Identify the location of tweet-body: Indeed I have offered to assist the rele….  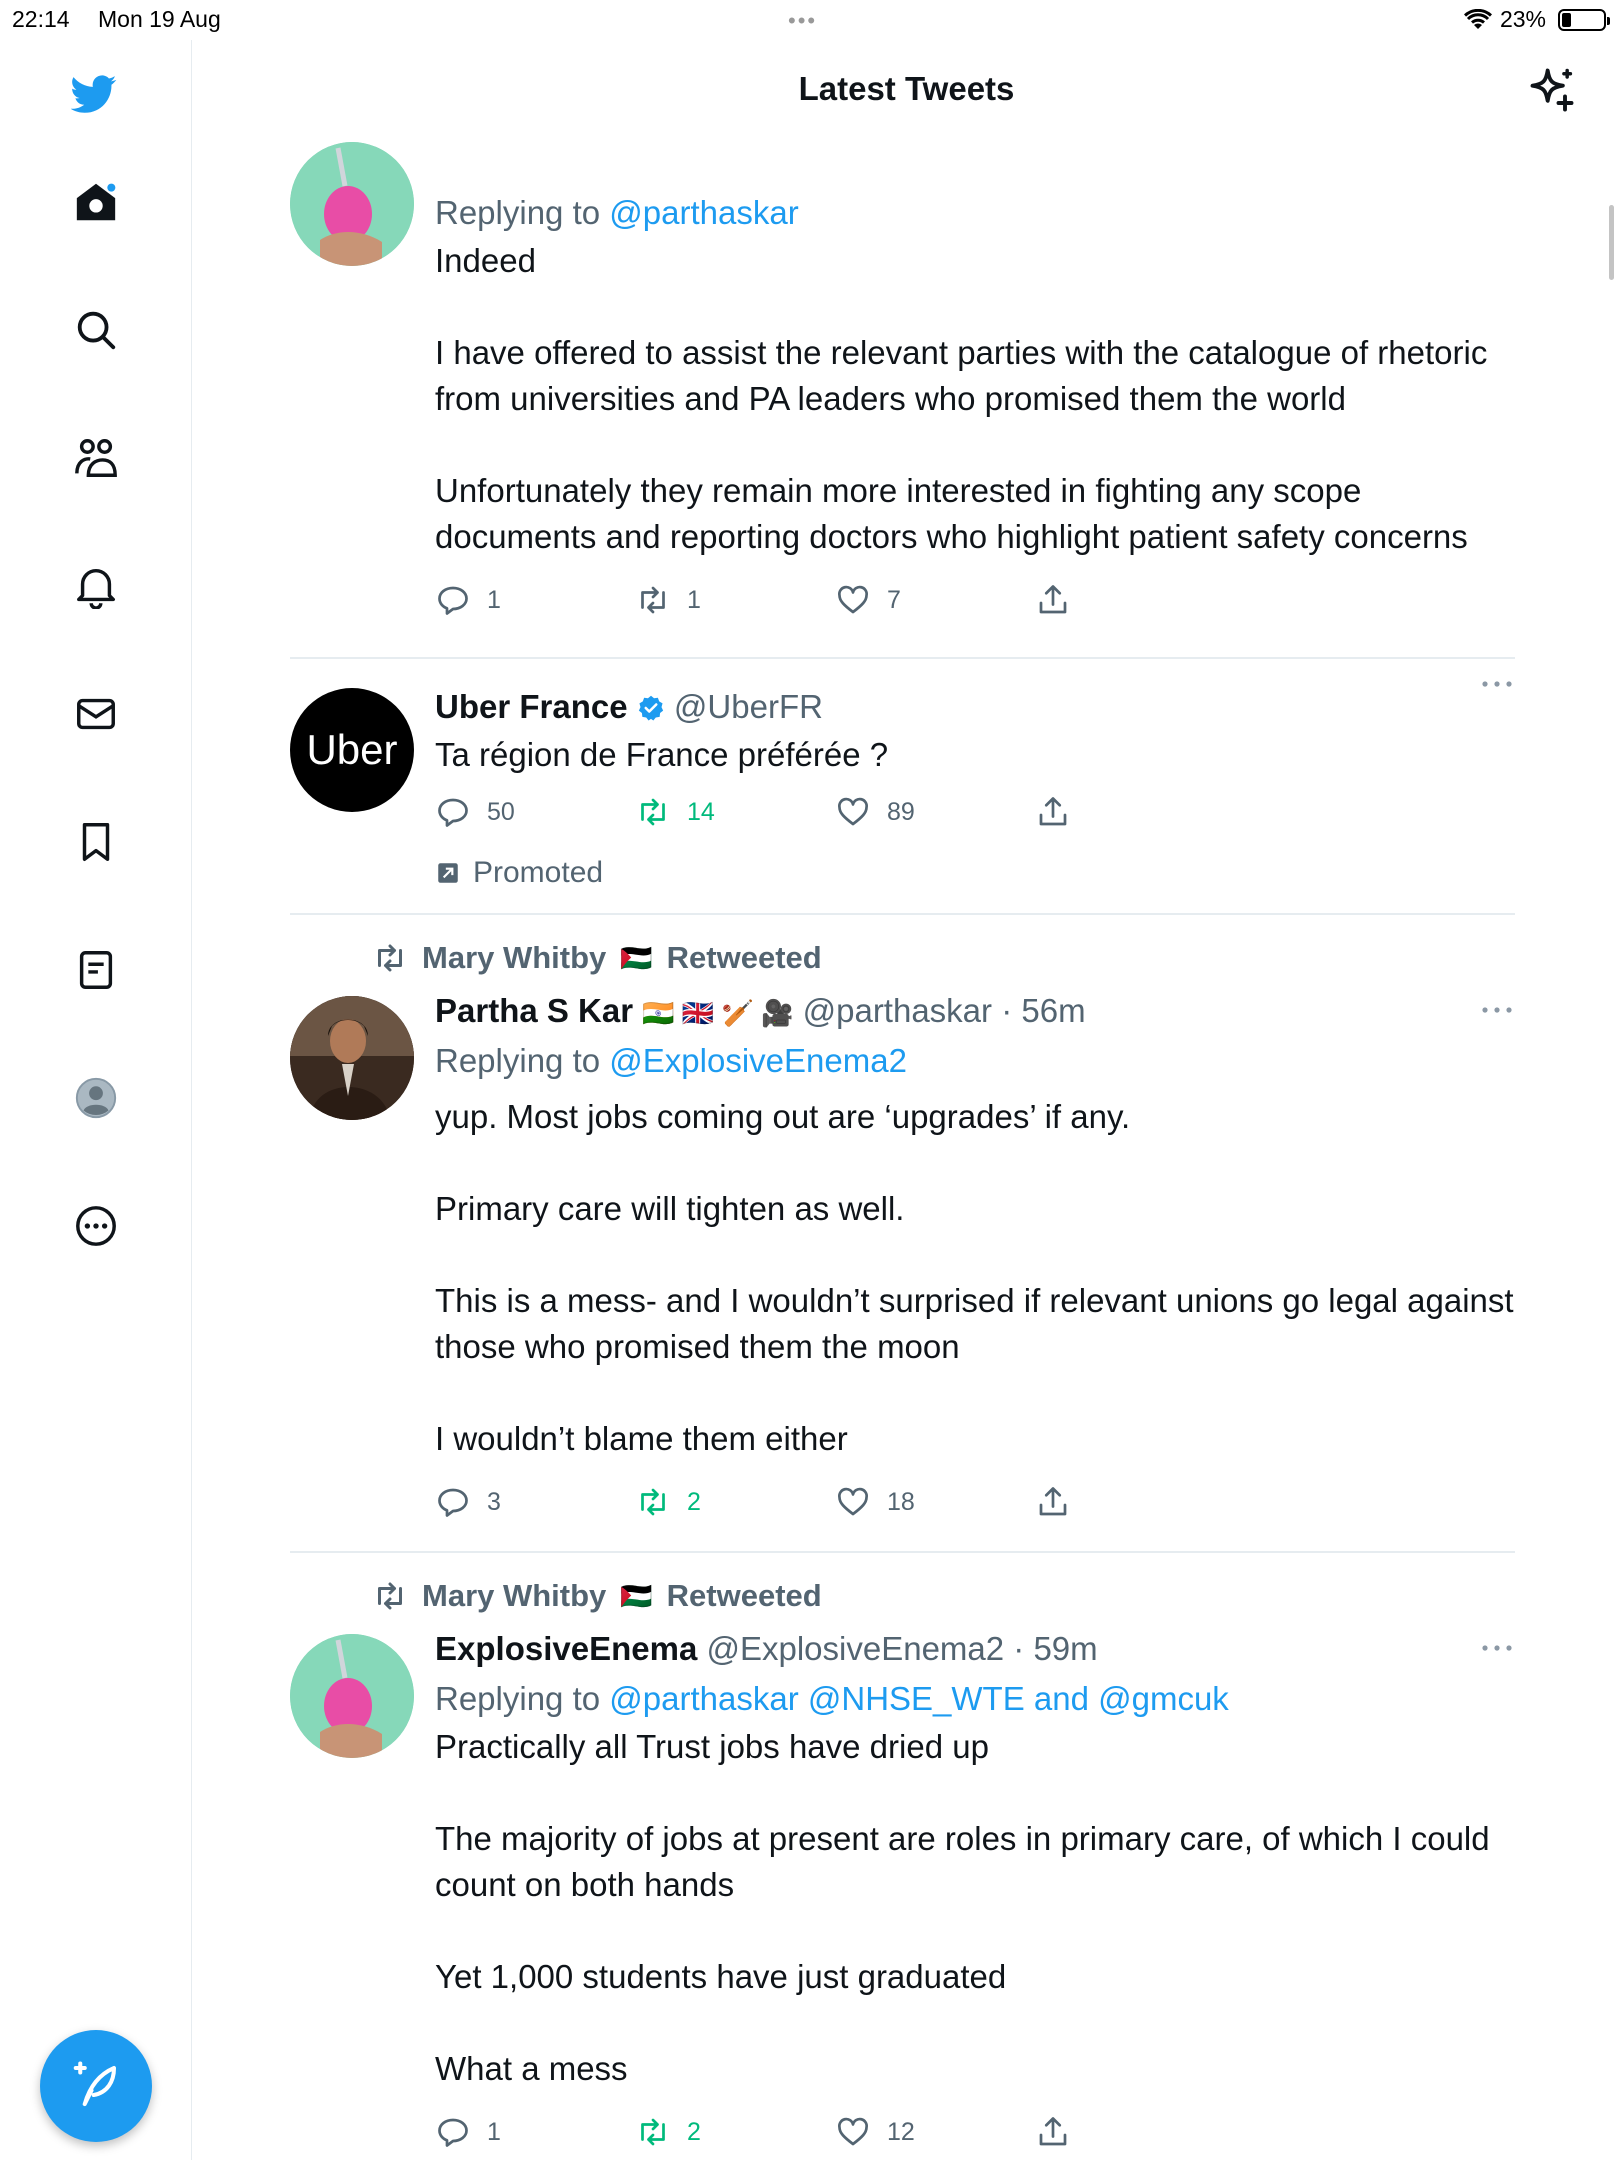
(975, 399).